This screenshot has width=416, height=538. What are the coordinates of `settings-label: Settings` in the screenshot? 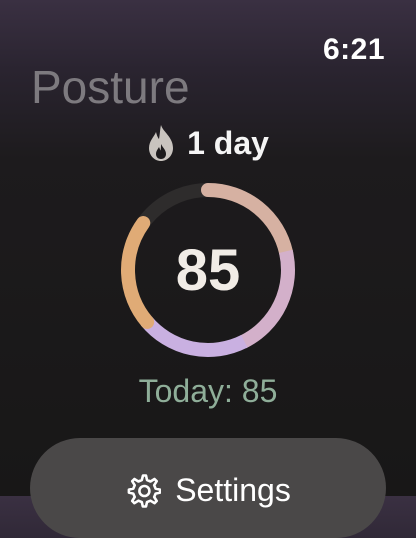 It's located at (233, 490).